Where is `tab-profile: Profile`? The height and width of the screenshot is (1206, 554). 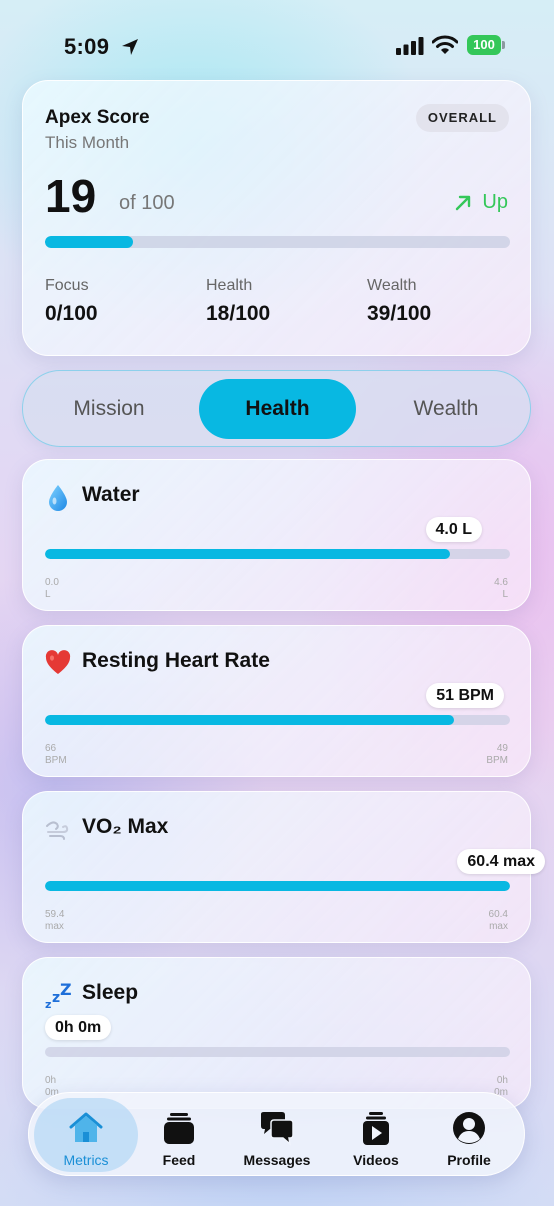
tab-profile: Profile is located at coordinates (469, 1135).